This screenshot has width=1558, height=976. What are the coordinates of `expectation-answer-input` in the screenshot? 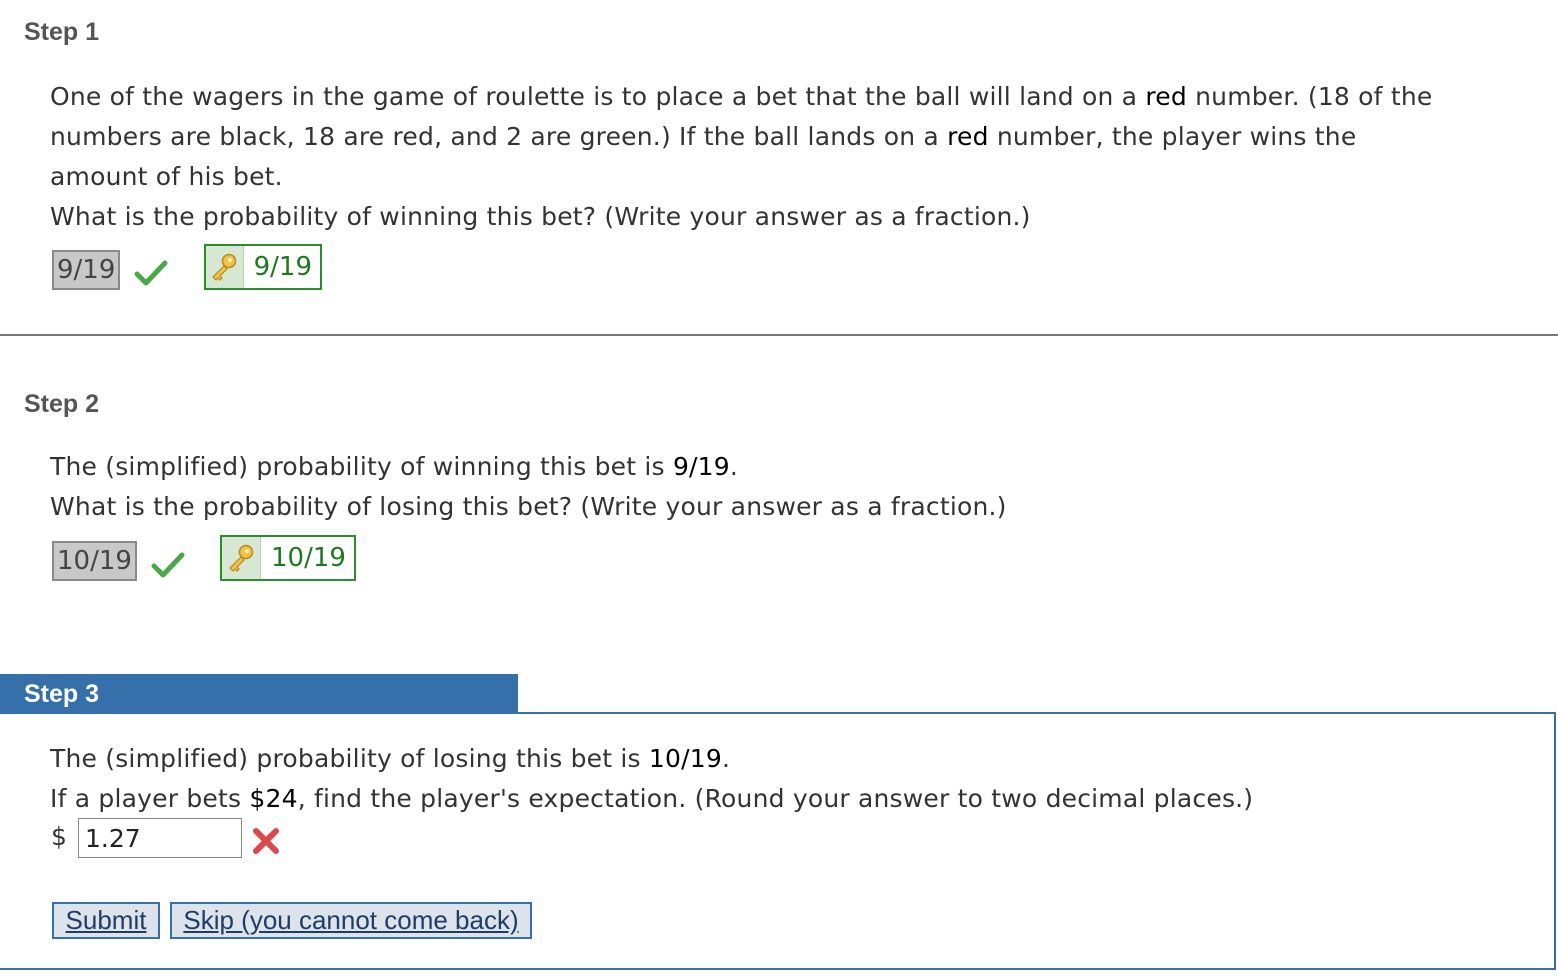 It's located at (160, 838).